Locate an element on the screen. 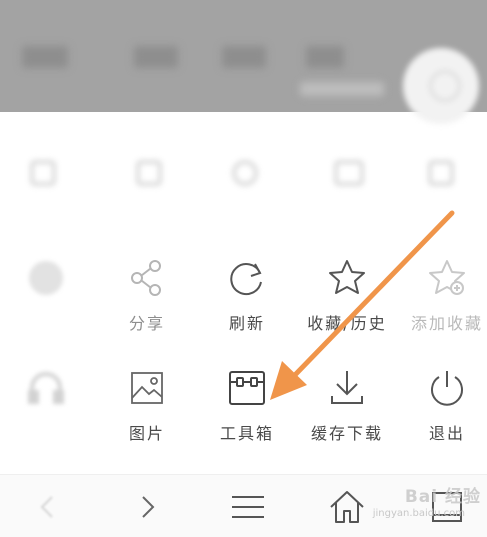 This screenshot has height=537, width=487. menu-button is located at coordinates (248, 507).